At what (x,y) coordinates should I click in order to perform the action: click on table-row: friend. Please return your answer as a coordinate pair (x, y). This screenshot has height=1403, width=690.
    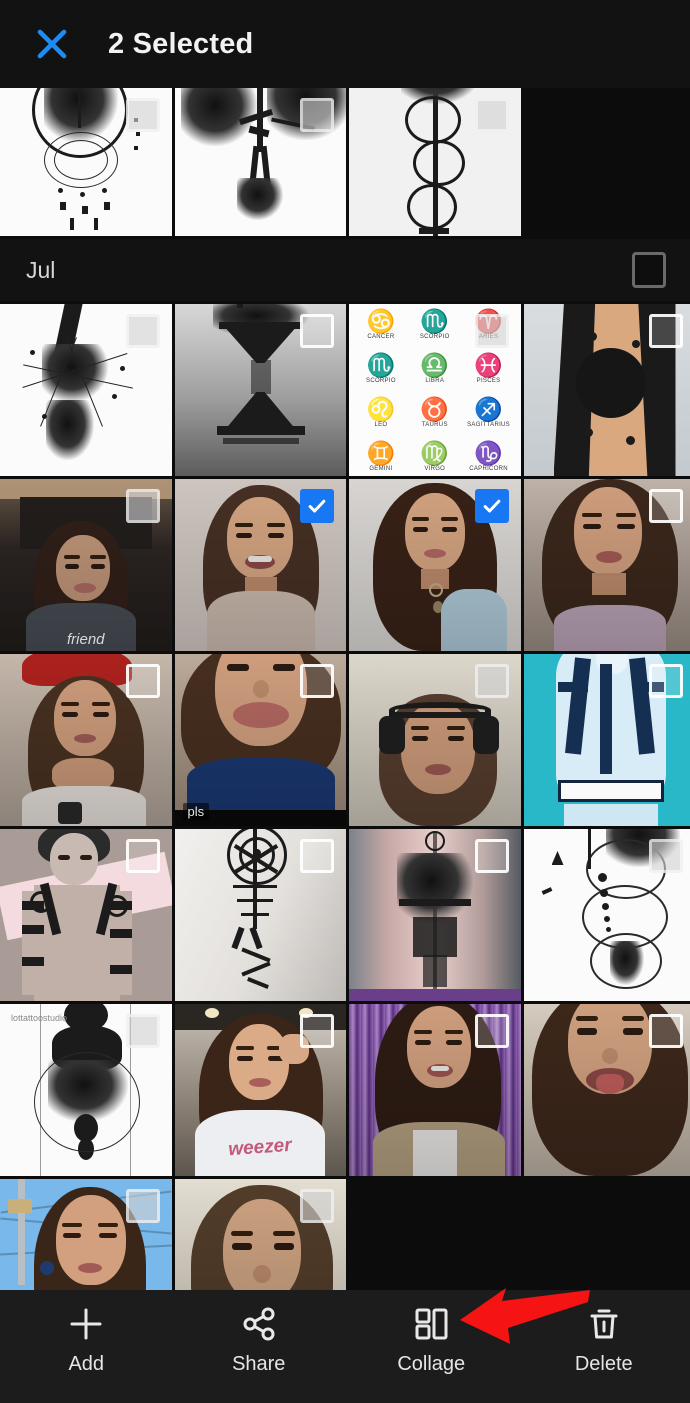
    Looking at the image, I should click on (345, 565).